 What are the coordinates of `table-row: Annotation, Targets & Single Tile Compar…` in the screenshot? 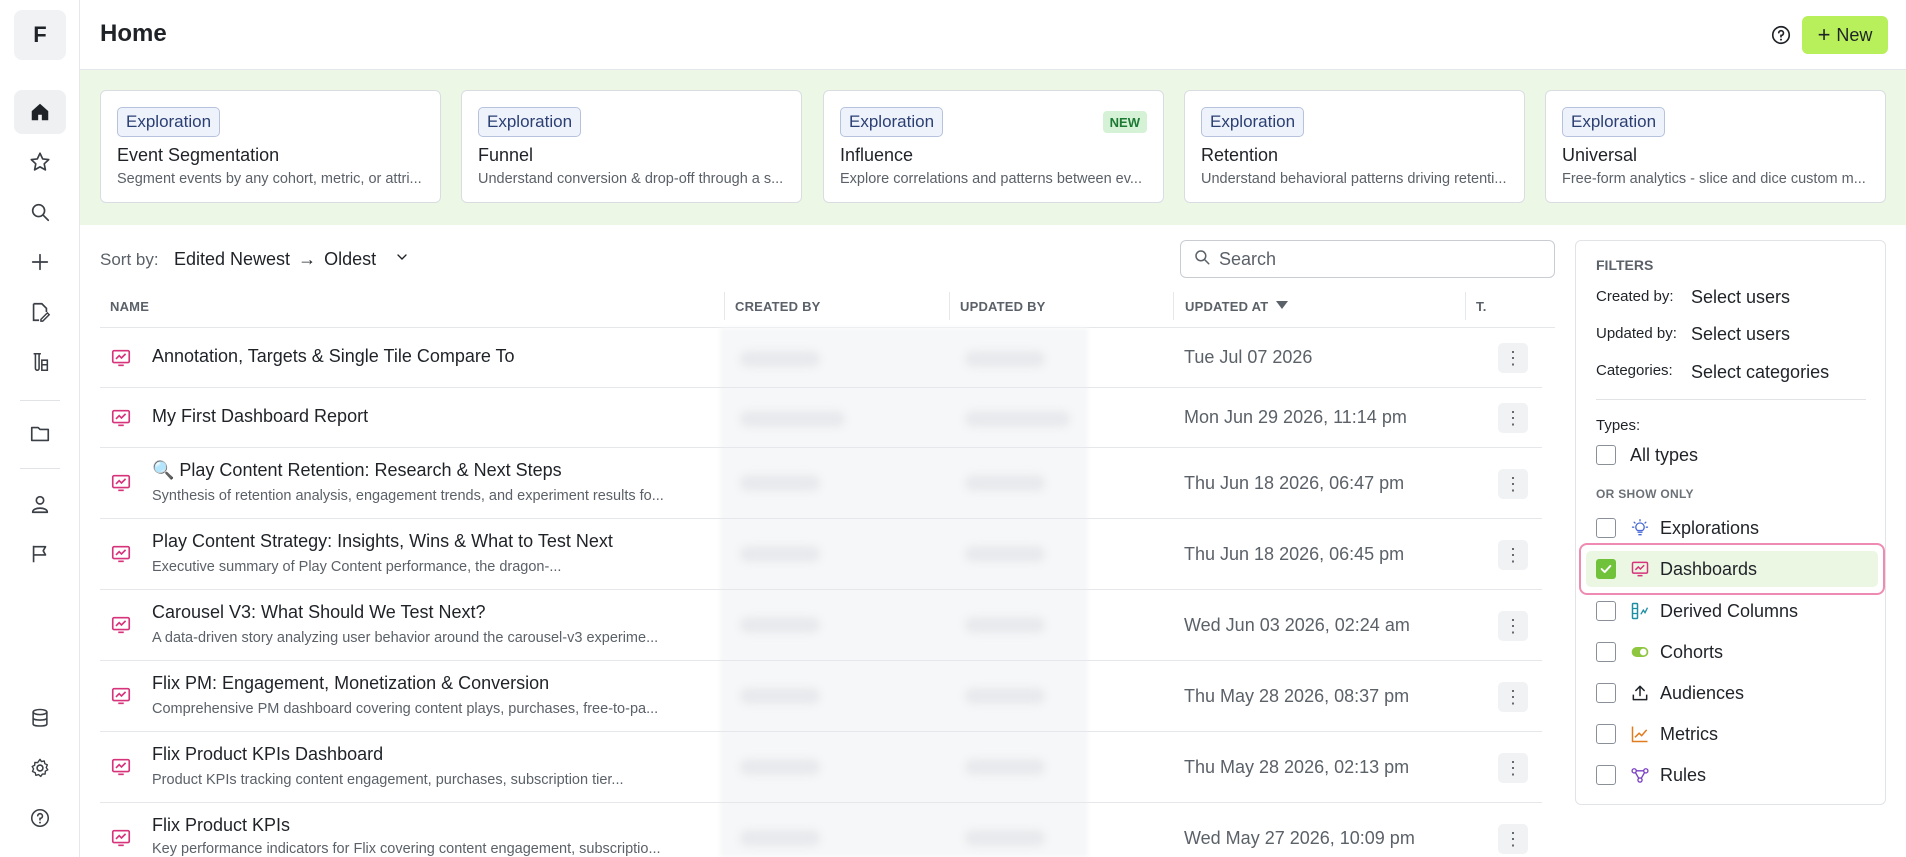 It's located at (821, 358).